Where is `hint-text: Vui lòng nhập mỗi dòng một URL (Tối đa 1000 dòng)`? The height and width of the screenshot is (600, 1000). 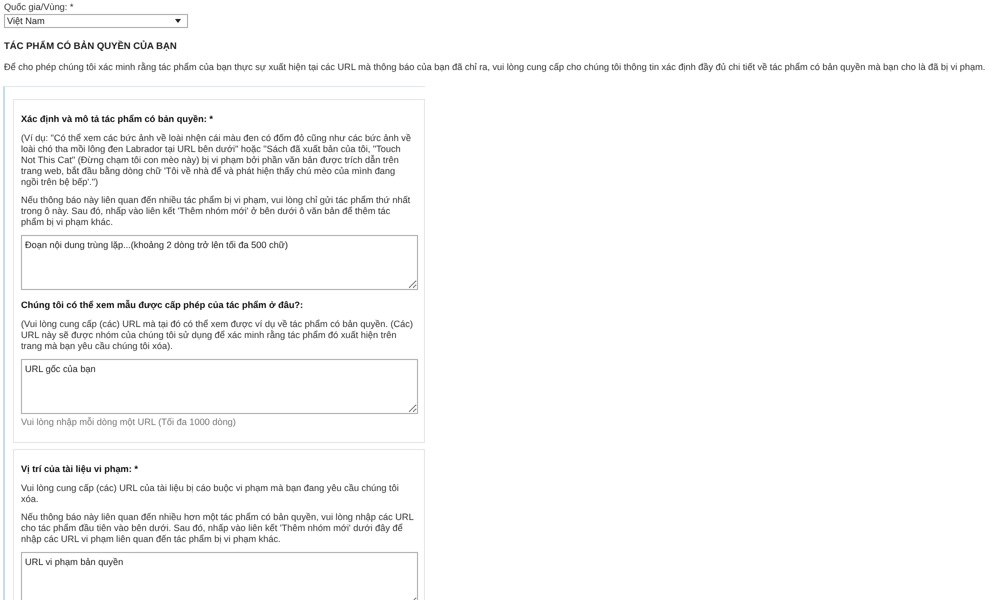 hint-text: Vui lòng nhập mỗi dòng một URL (Tối đa 1000 dòng) is located at coordinates (129, 422).